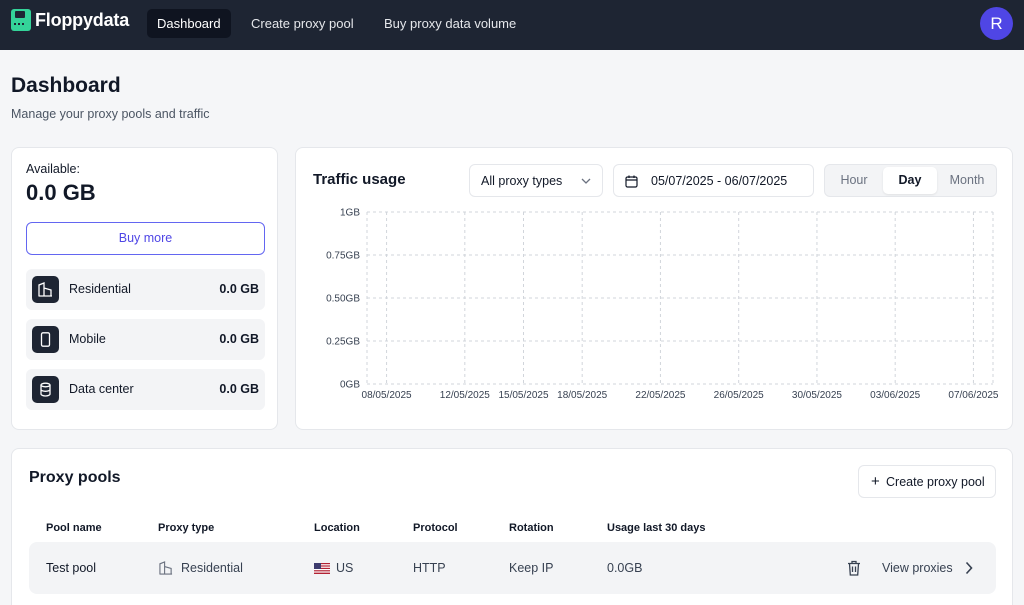 This screenshot has width=1024, height=605. I want to click on type-row-data-center: Data center 0.0 GB, so click(145, 389).